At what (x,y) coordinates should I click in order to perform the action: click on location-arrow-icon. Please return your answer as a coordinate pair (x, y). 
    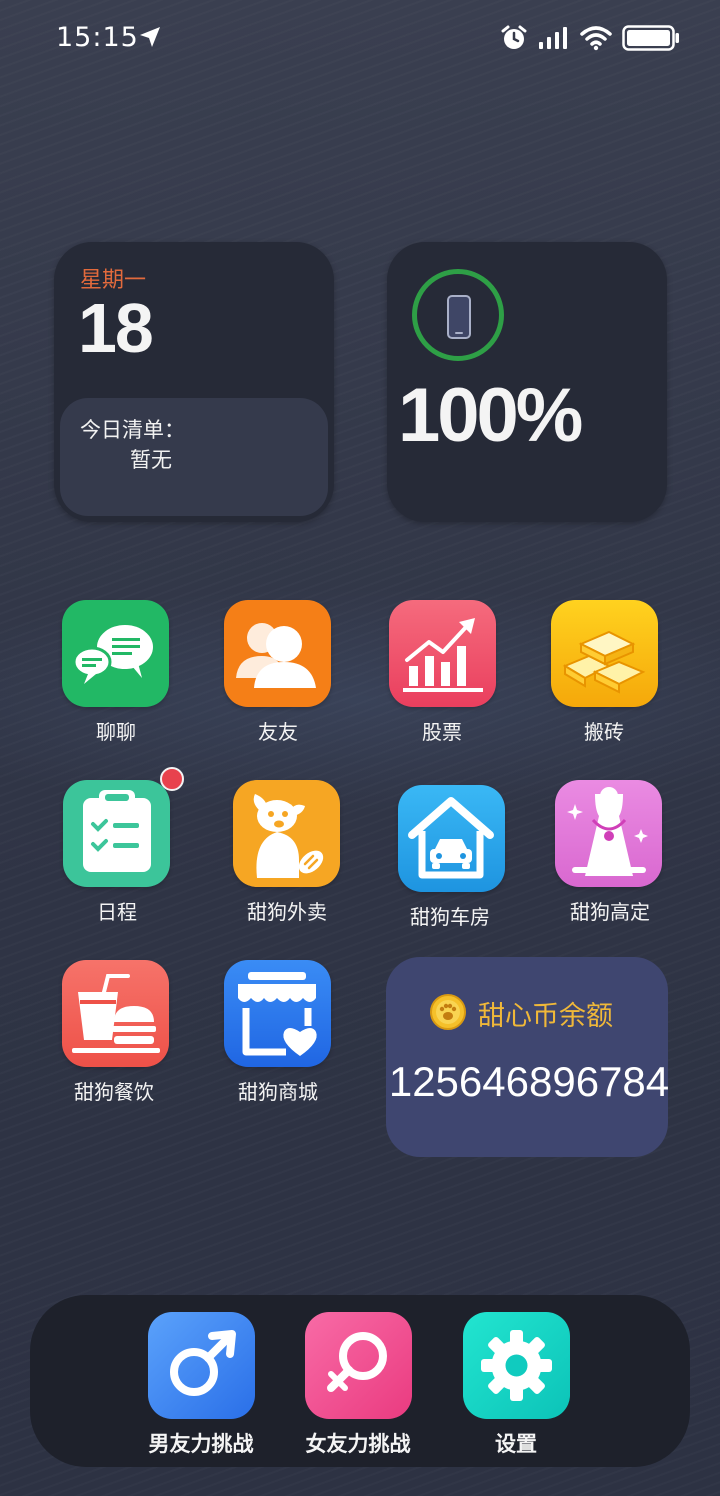
    Looking at the image, I should click on (150, 37).